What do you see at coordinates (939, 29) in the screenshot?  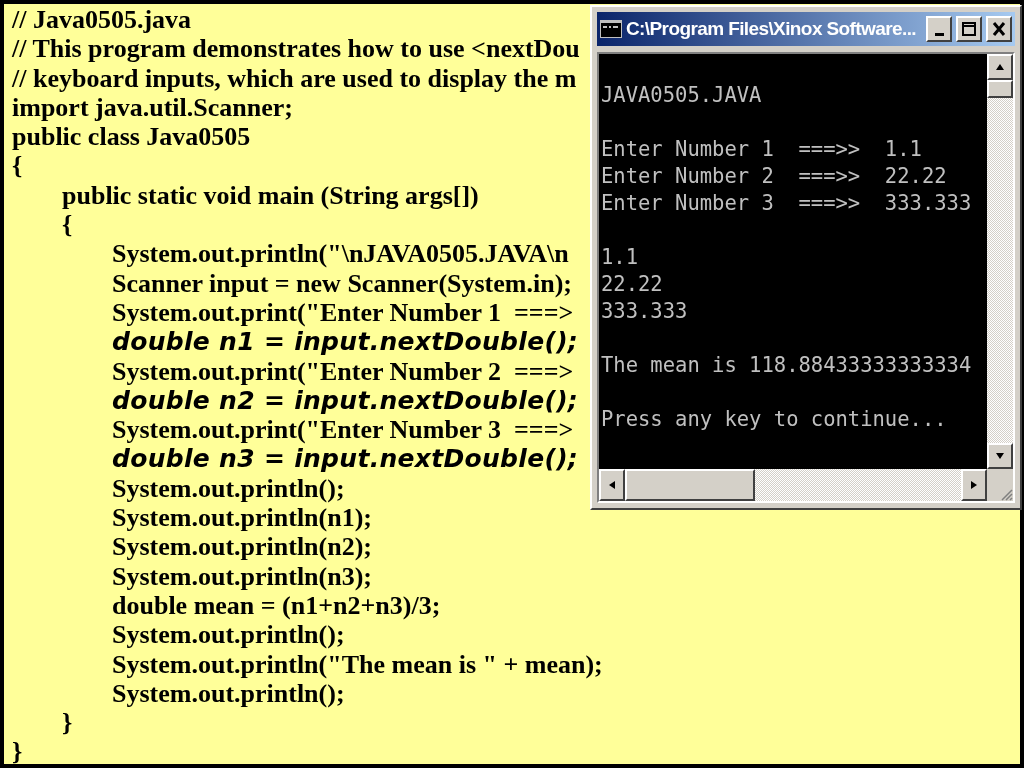 I see `minimize-button` at bounding box center [939, 29].